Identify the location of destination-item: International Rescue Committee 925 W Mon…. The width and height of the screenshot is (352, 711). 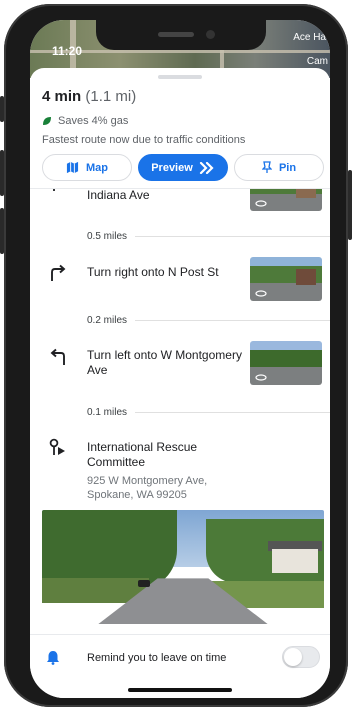
(180, 468).